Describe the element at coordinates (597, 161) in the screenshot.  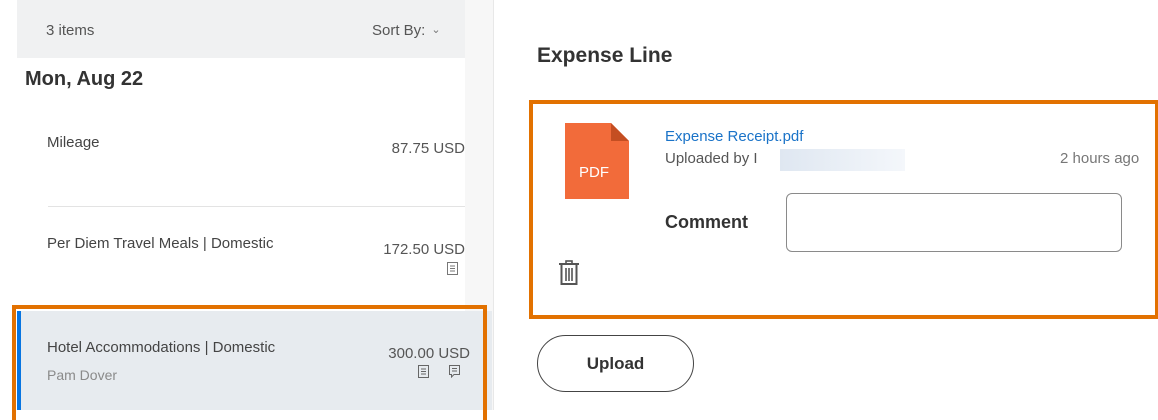
I see `pdf-file-icon: PDF` at that location.